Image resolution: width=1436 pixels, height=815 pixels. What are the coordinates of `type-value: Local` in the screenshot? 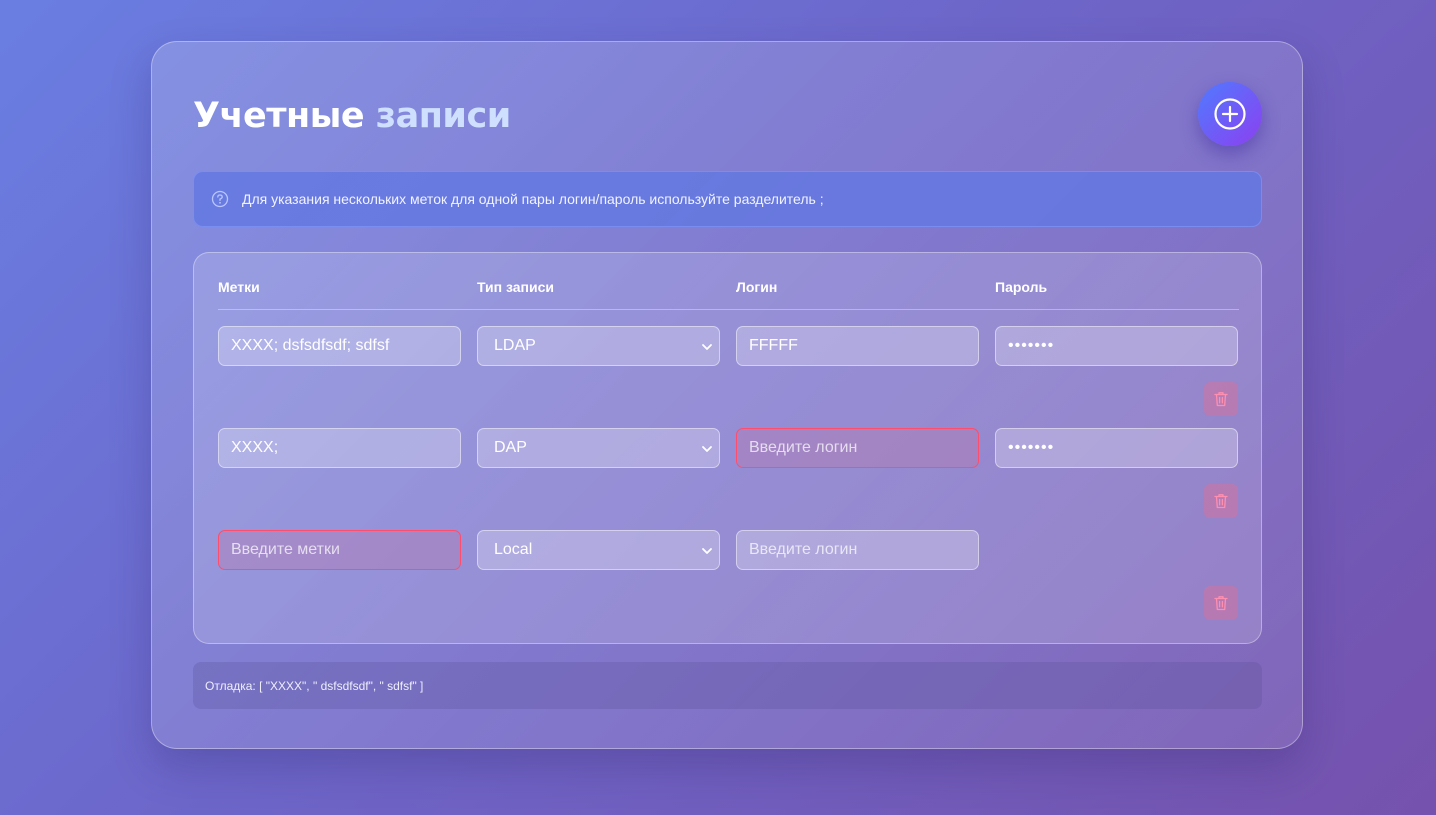 It's located at (513, 549).